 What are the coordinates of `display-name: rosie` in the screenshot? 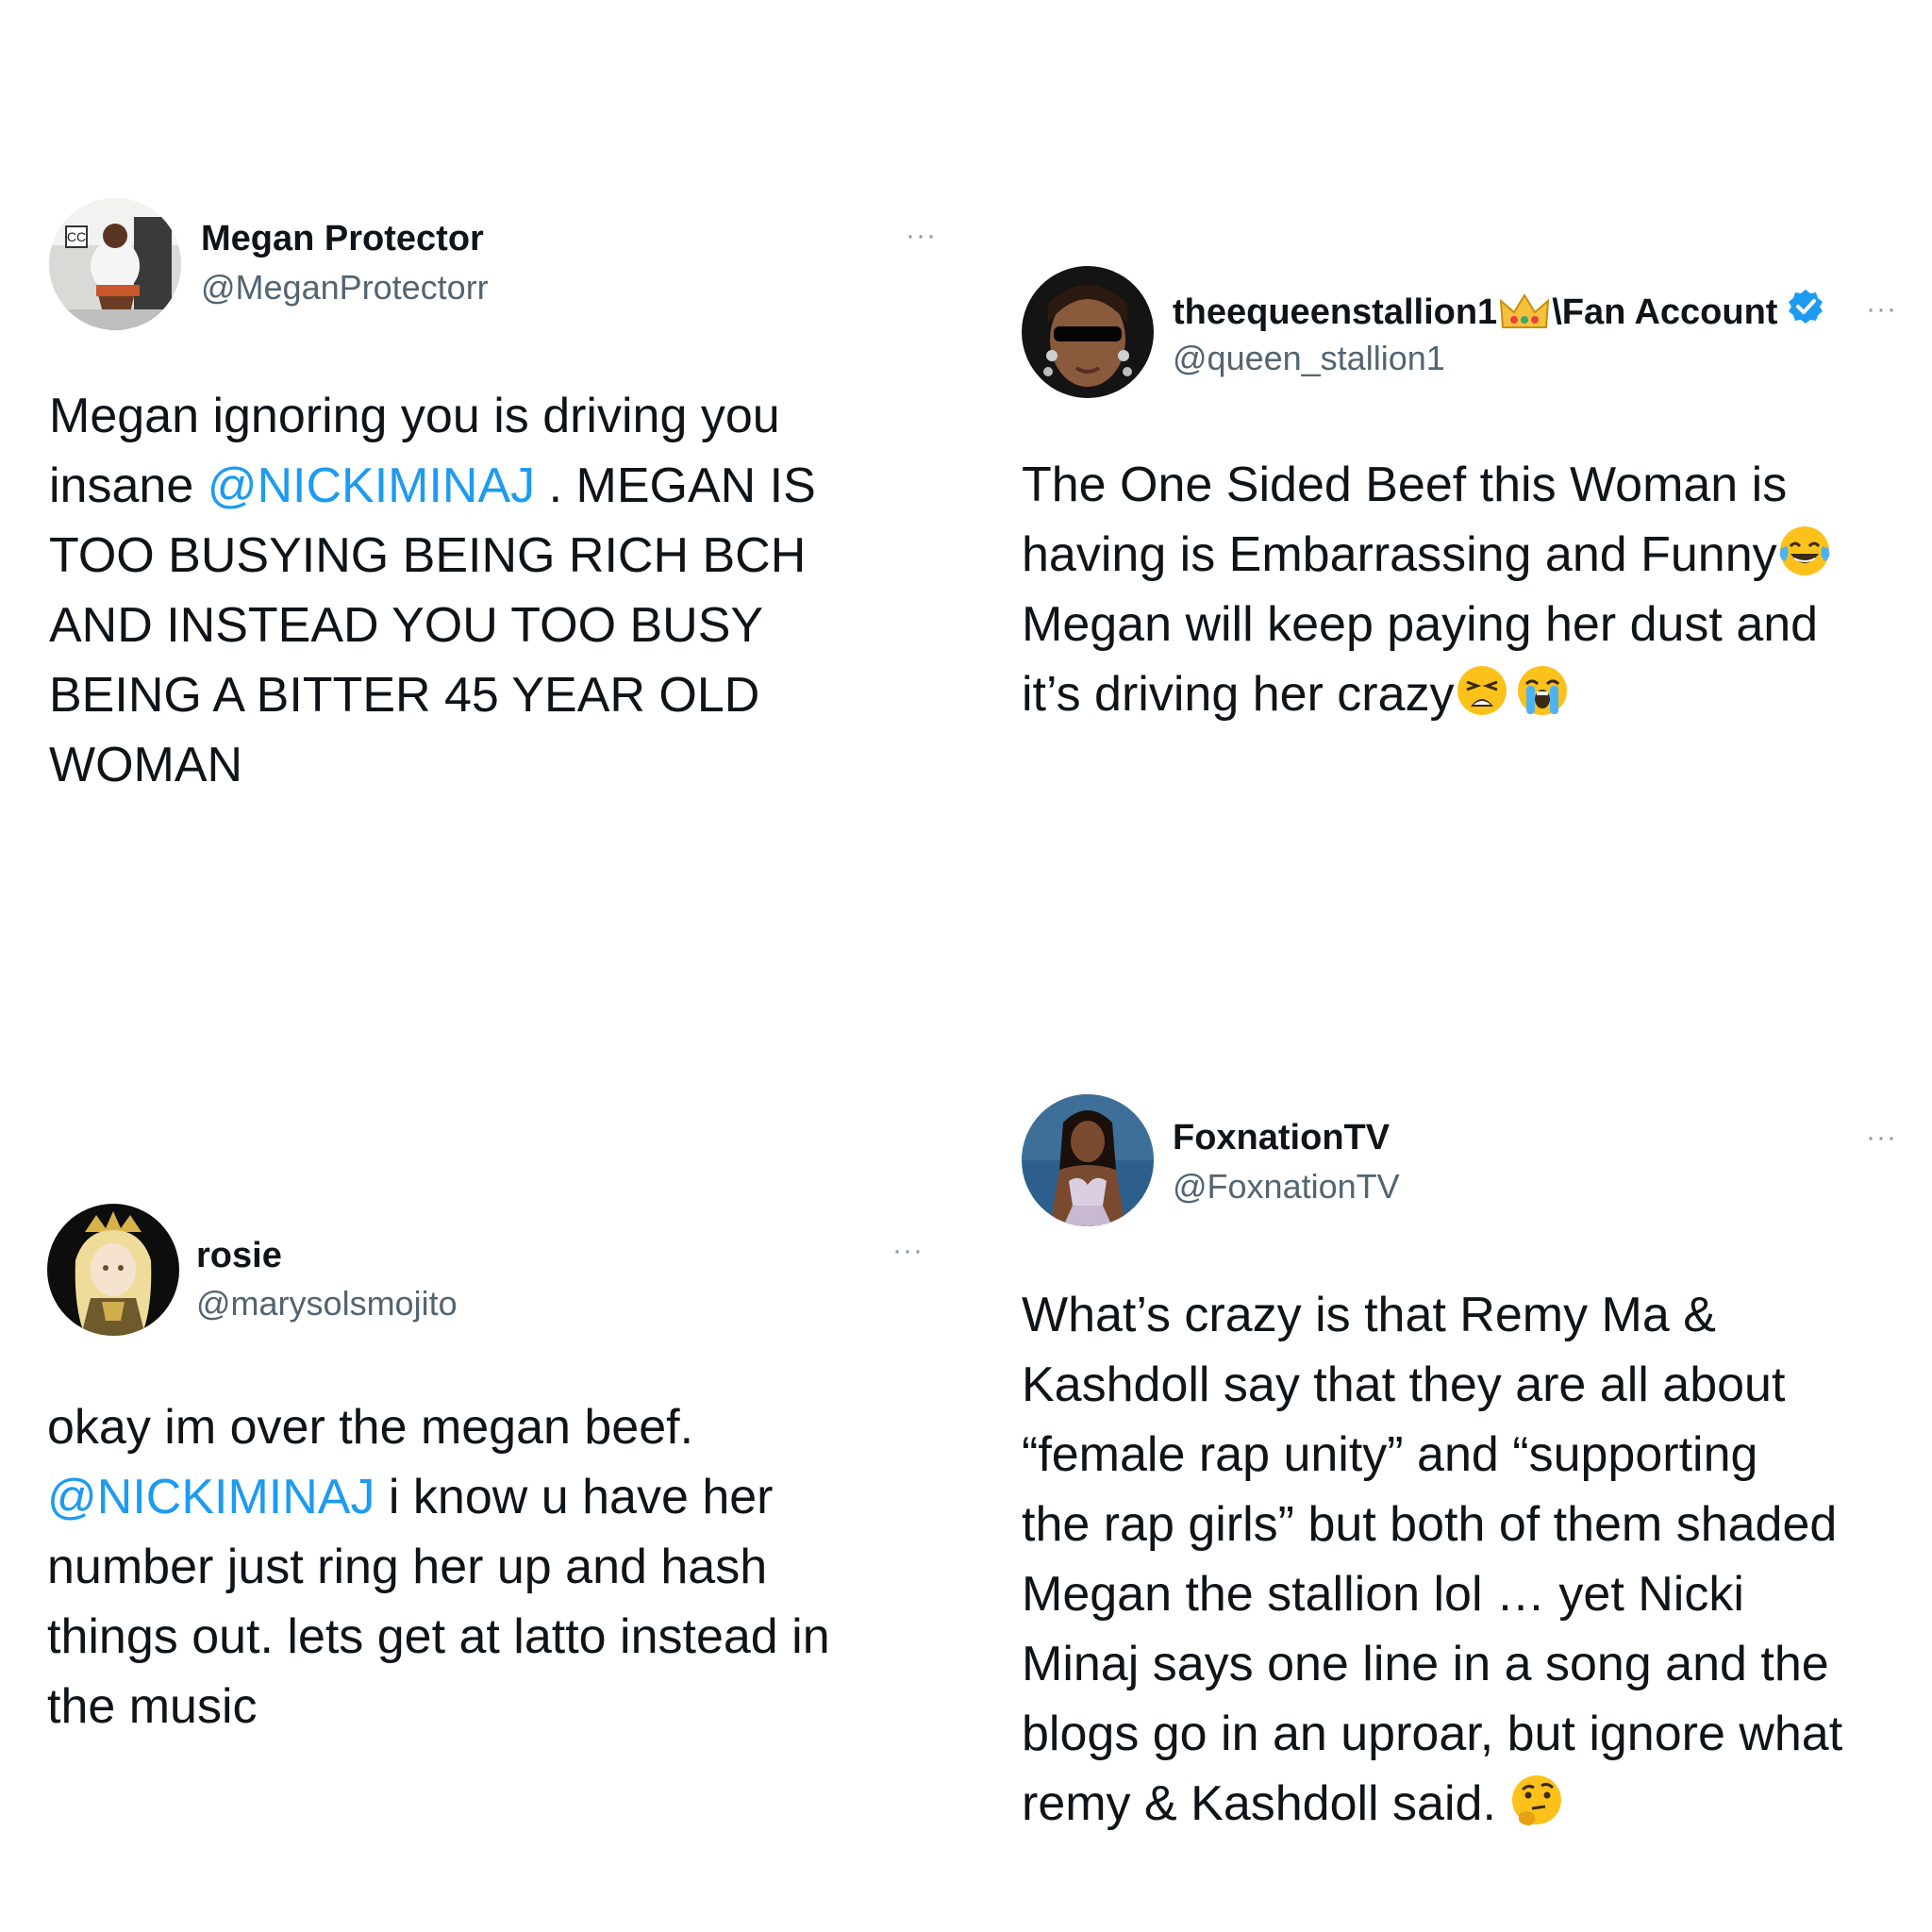 It's located at (239, 1255).